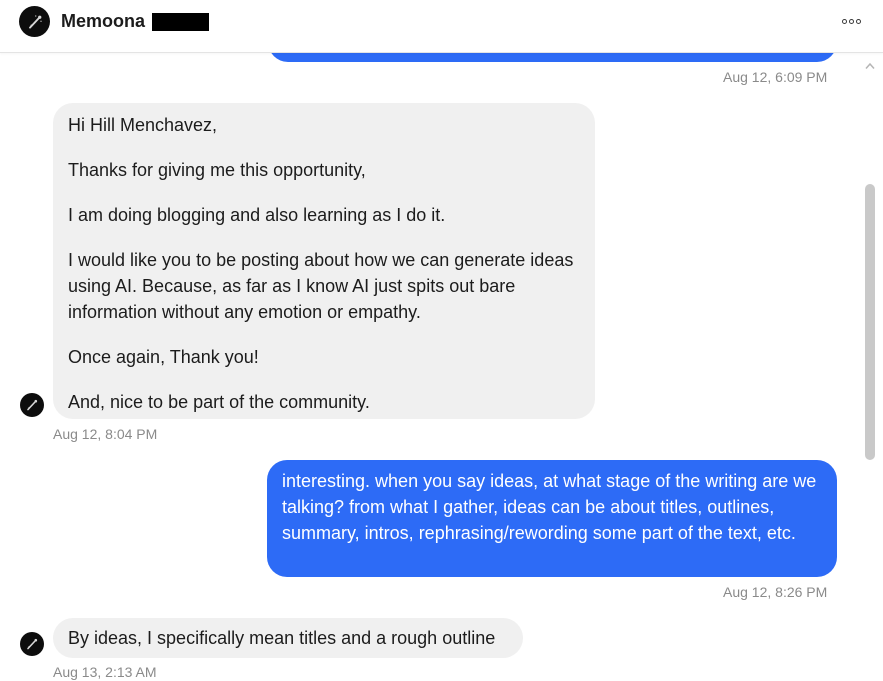 The width and height of the screenshot is (883, 681). I want to click on scroll-up-button, so click(870, 66).